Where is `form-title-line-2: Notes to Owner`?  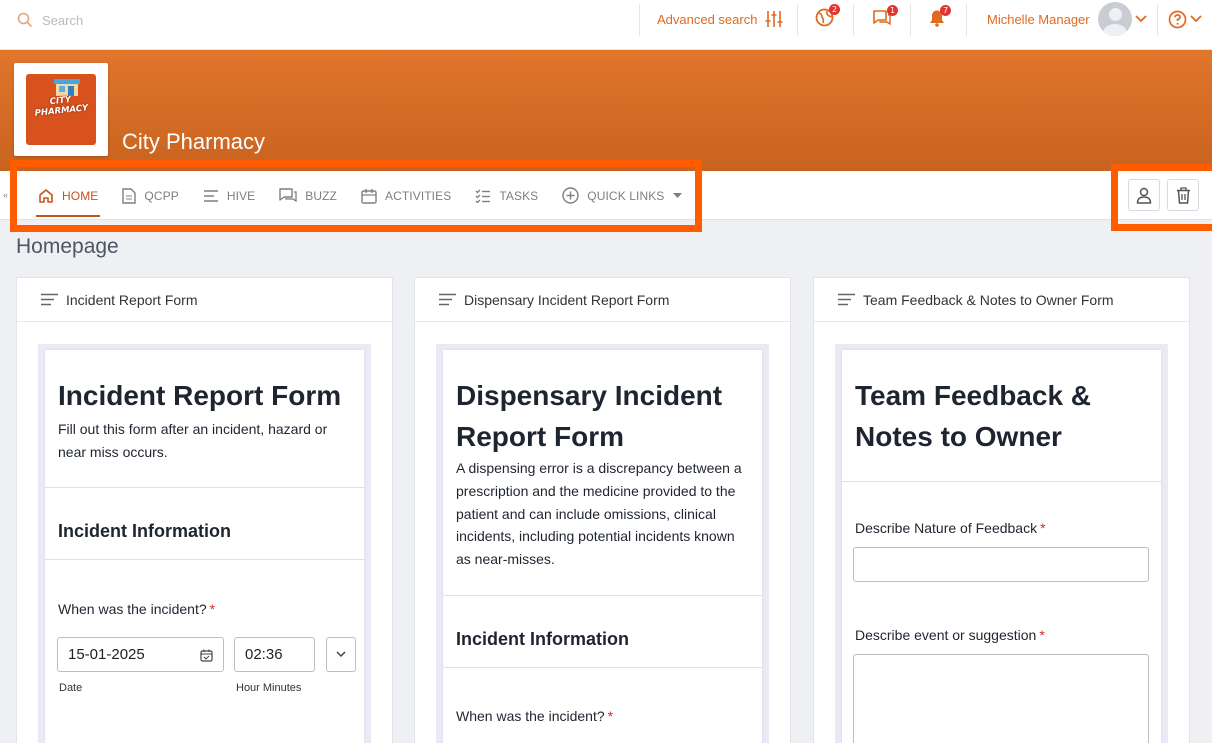
form-title-line-2: Notes to Owner is located at coordinates (958, 436).